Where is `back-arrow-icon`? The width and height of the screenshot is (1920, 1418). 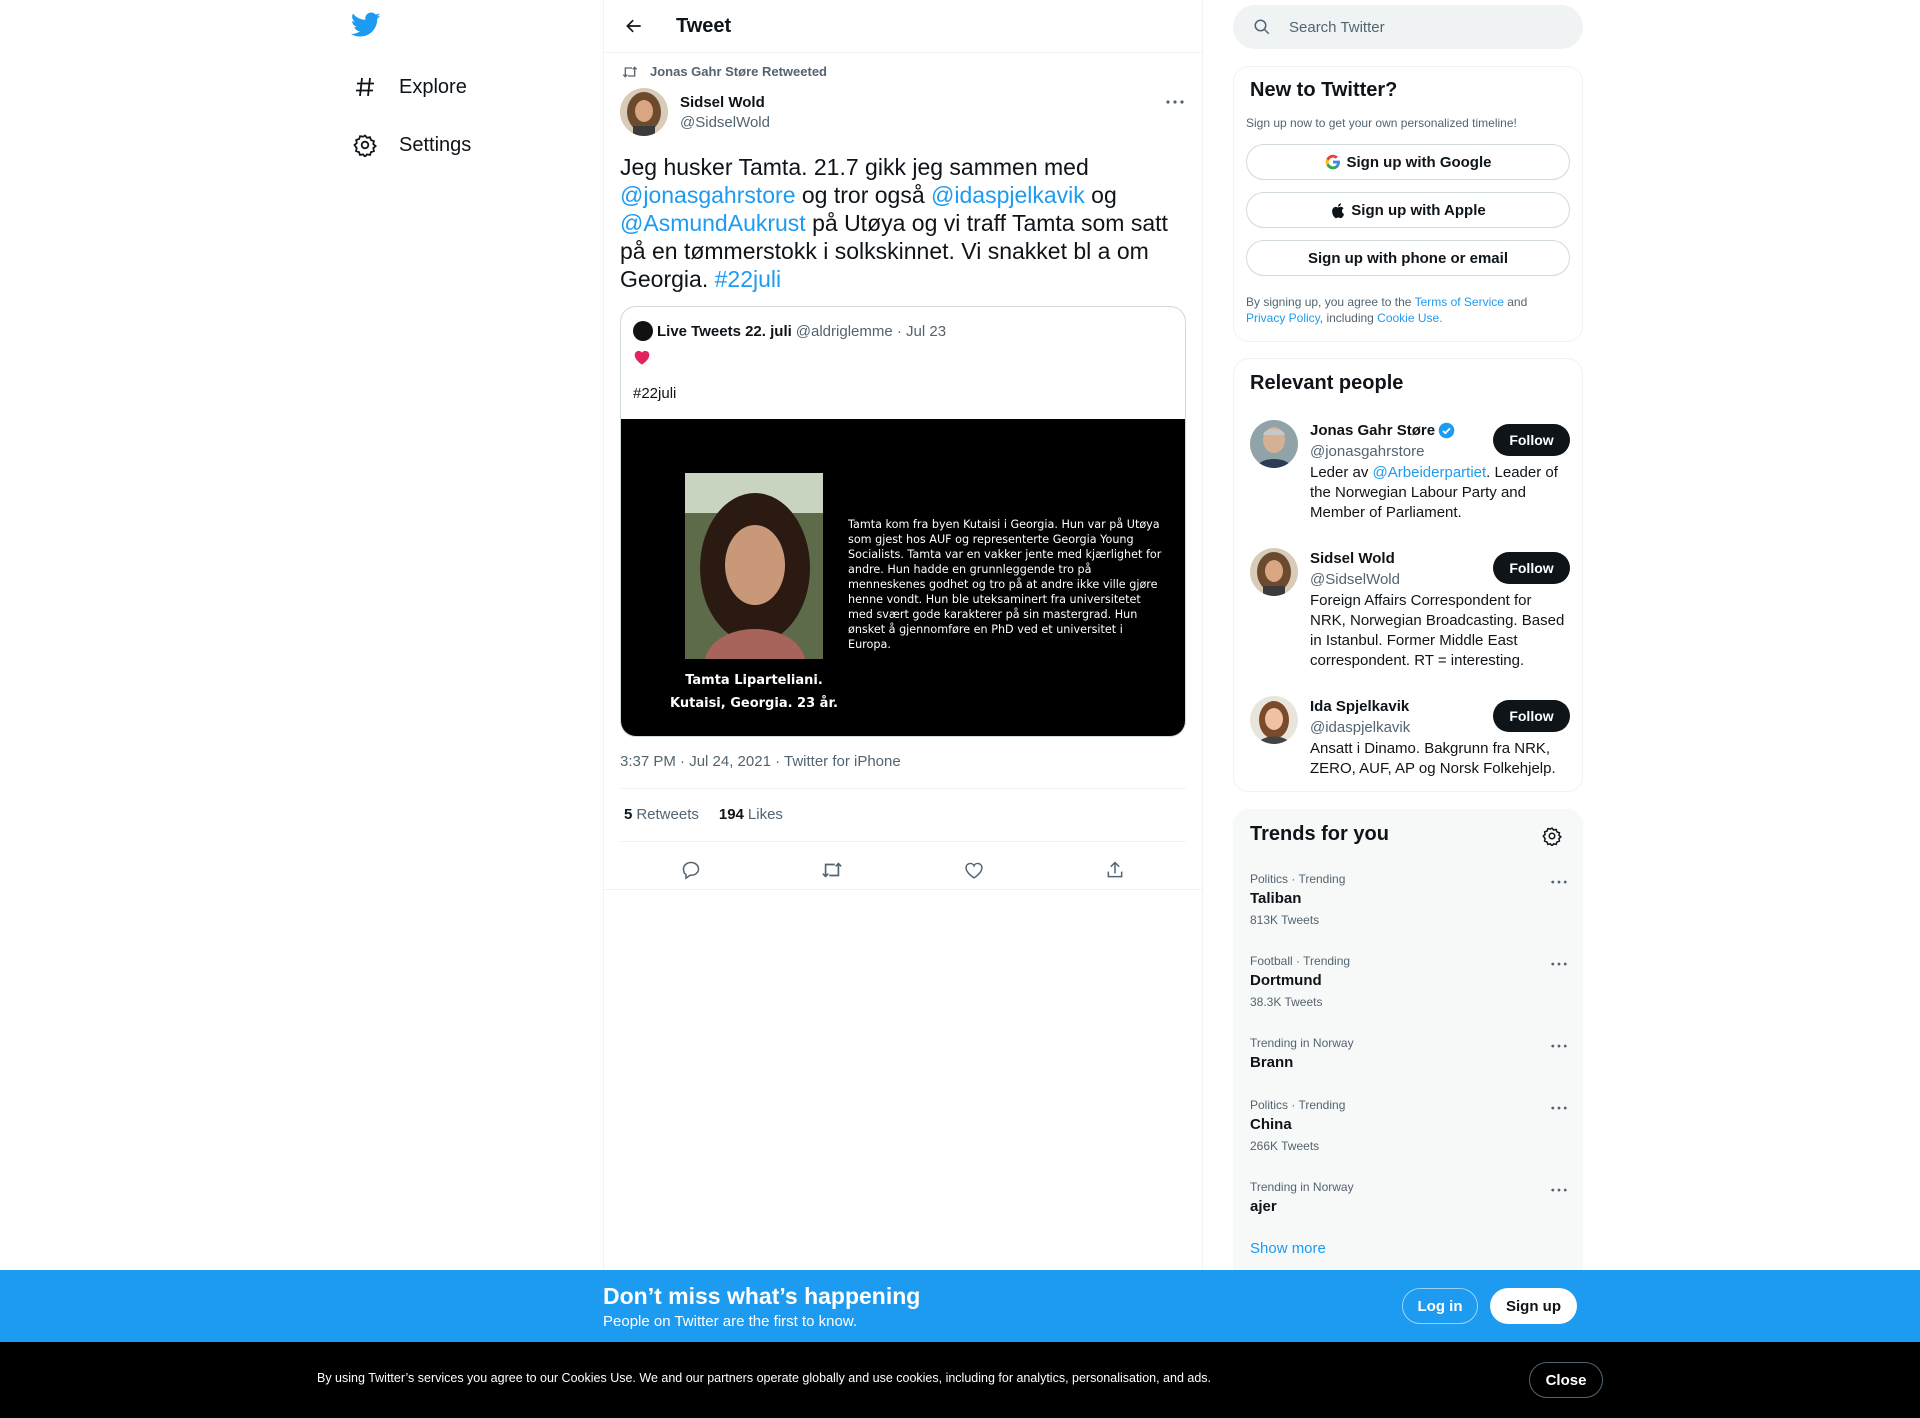 back-arrow-icon is located at coordinates (634, 26).